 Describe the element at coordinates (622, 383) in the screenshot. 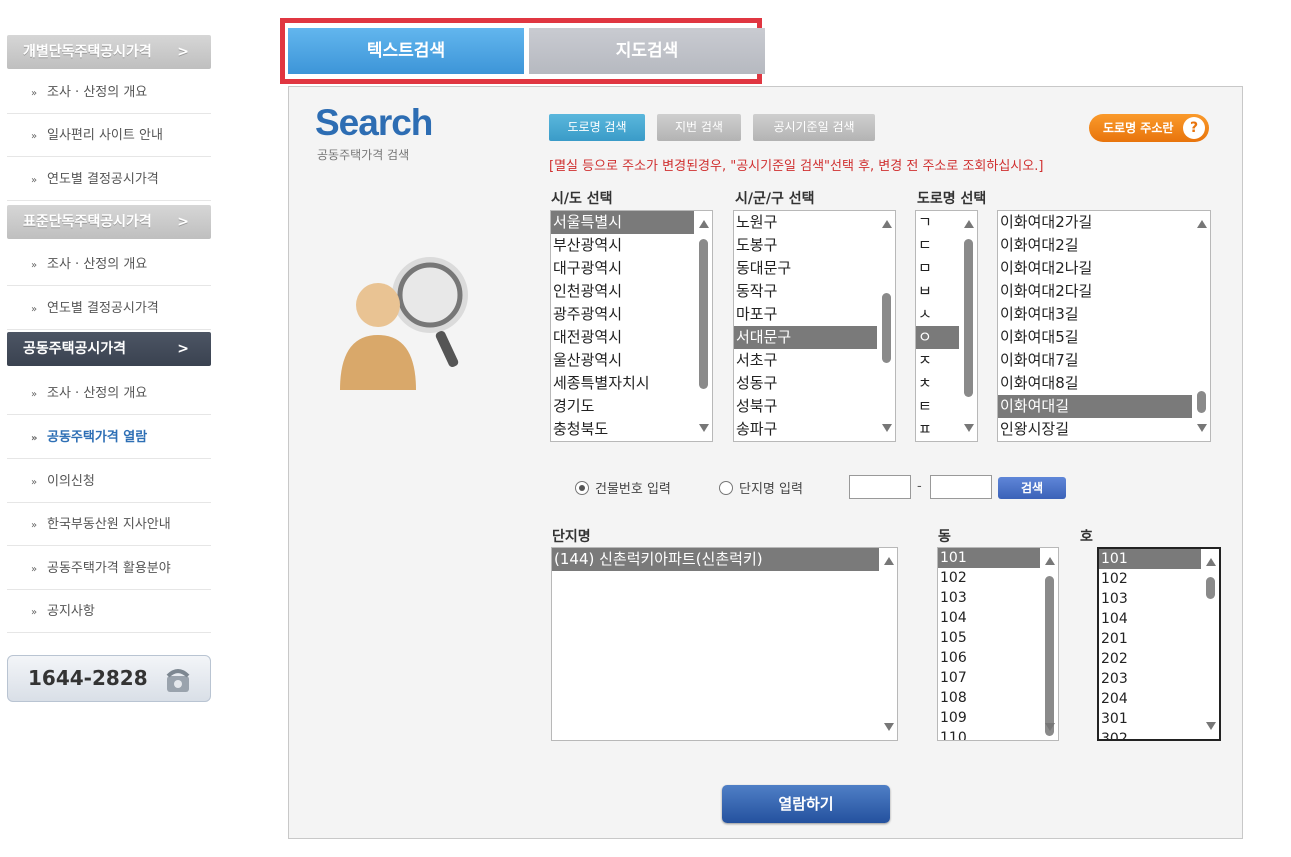

I see `list-option: 세종특별자치시` at that location.